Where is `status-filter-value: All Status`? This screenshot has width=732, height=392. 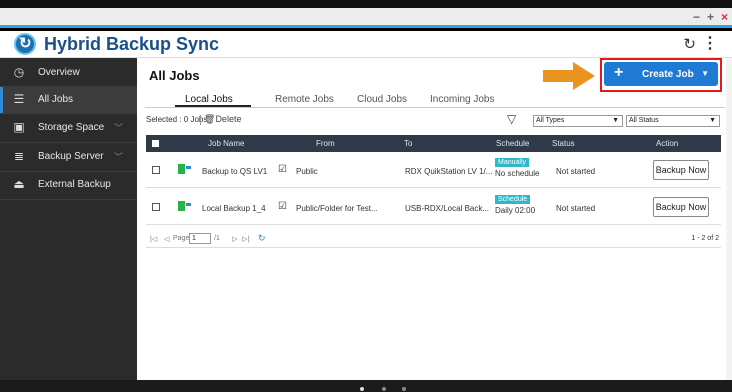 status-filter-value: All Status is located at coordinates (644, 120).